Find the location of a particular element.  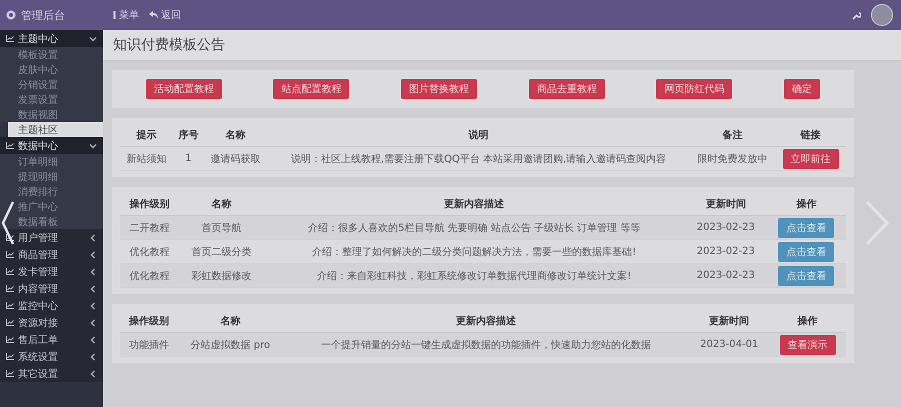

avatar is located at coordinates (882, 15).